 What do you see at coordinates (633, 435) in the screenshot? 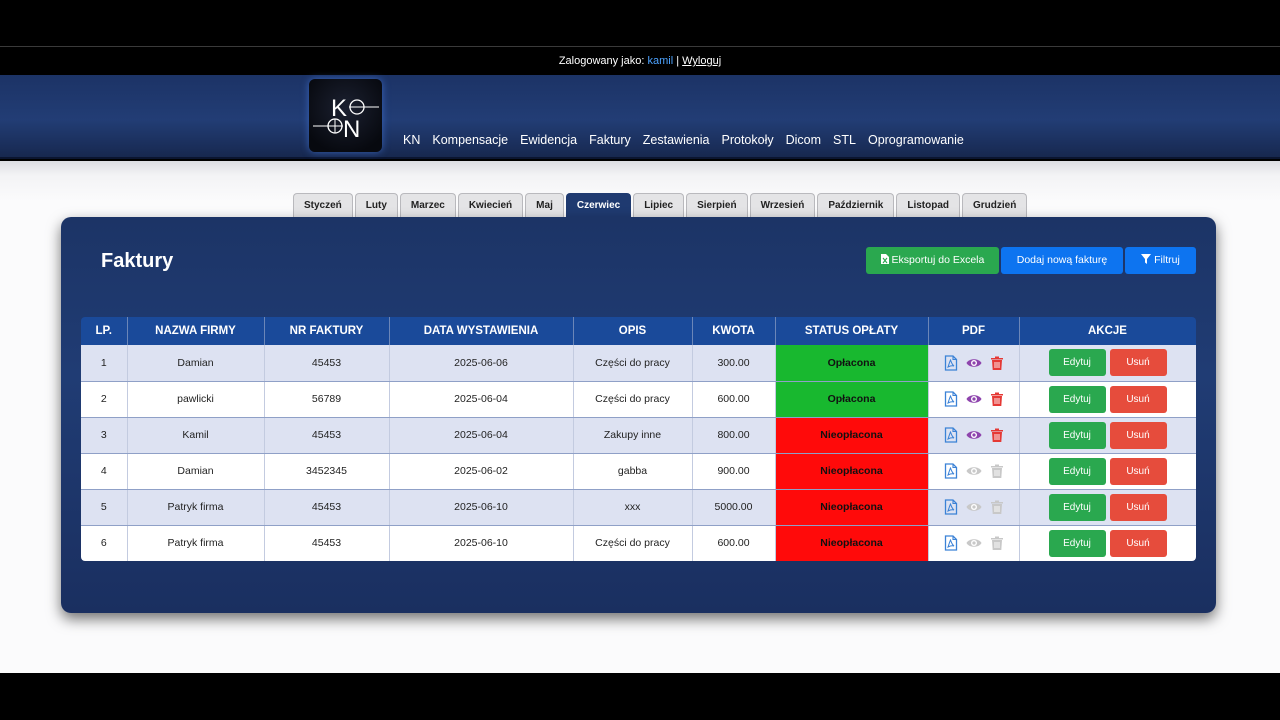
I see `cell-description: Zakupy inne` at bounding box center [633, 435].